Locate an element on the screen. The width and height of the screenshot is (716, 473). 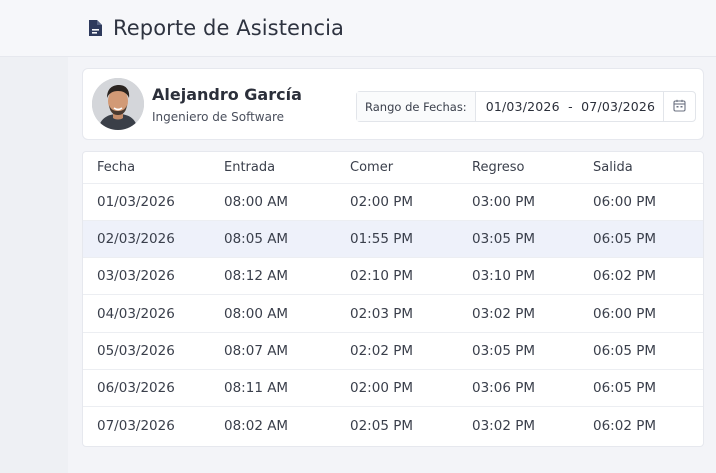
page-title-wrap: Reporte de Asistencia is located at coordinates (216, 28).